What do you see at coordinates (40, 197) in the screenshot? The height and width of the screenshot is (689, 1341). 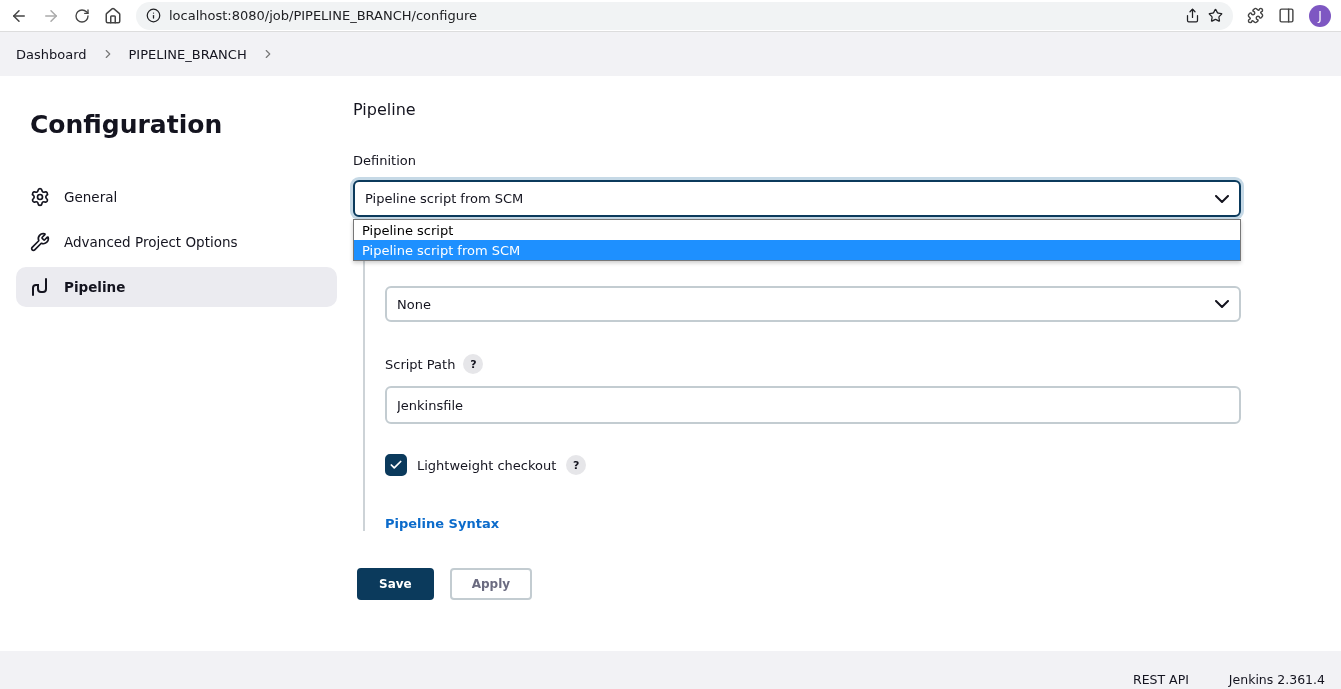 I see `settings-icon` at bounding box center [40, 197].